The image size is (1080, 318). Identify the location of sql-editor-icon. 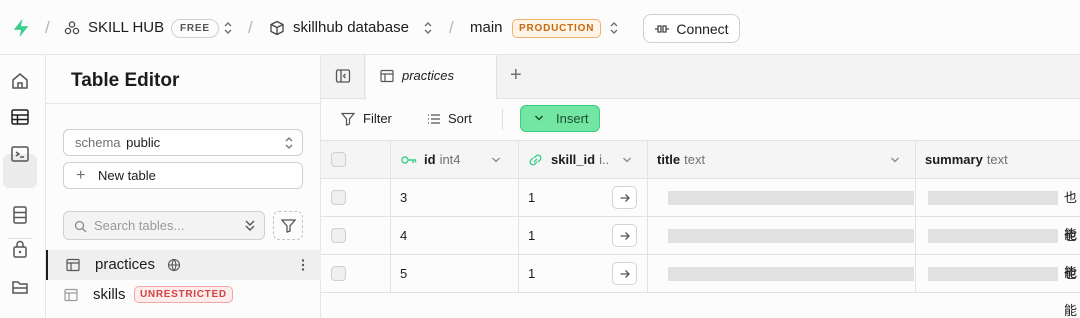
(20, 154).